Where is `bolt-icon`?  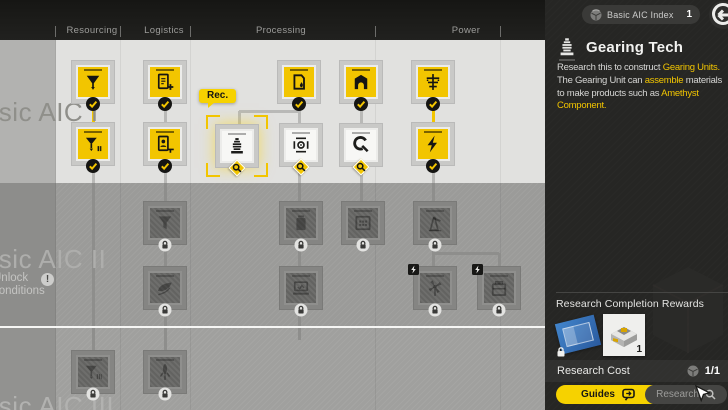 bolt-icon is located at coordinates (432, 144).